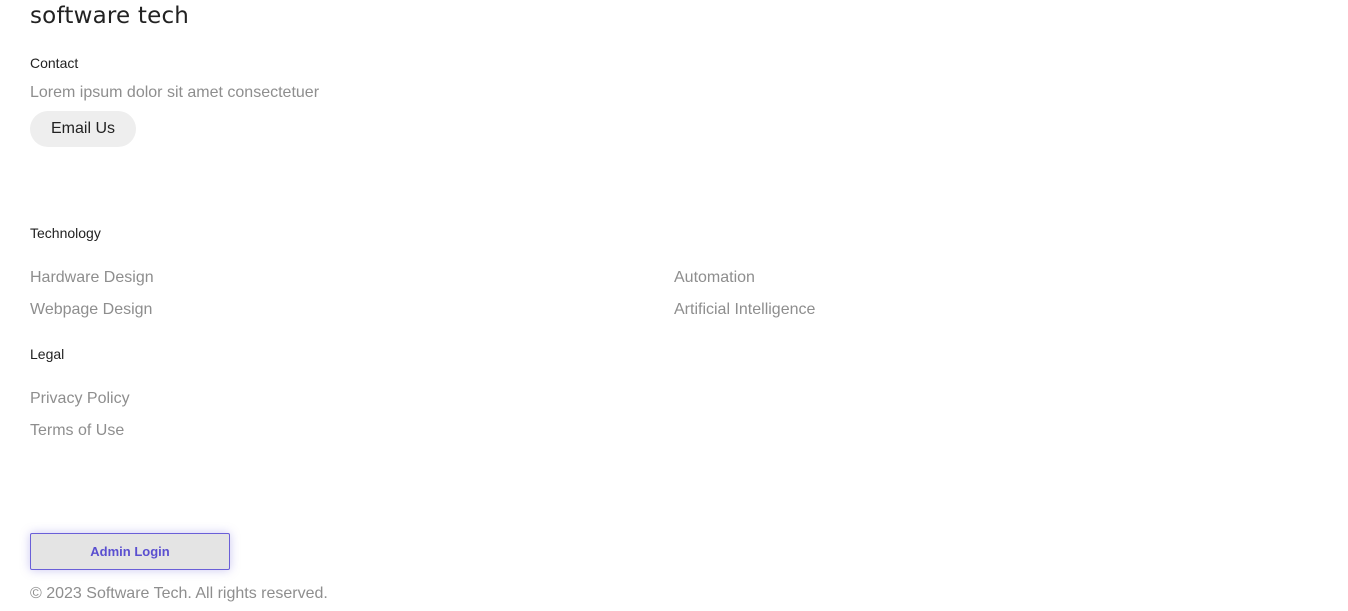 Image resolution: width=1348 pixels, height=611 pixels. I want to click on technology-heading: Technology, so click(65, 233).